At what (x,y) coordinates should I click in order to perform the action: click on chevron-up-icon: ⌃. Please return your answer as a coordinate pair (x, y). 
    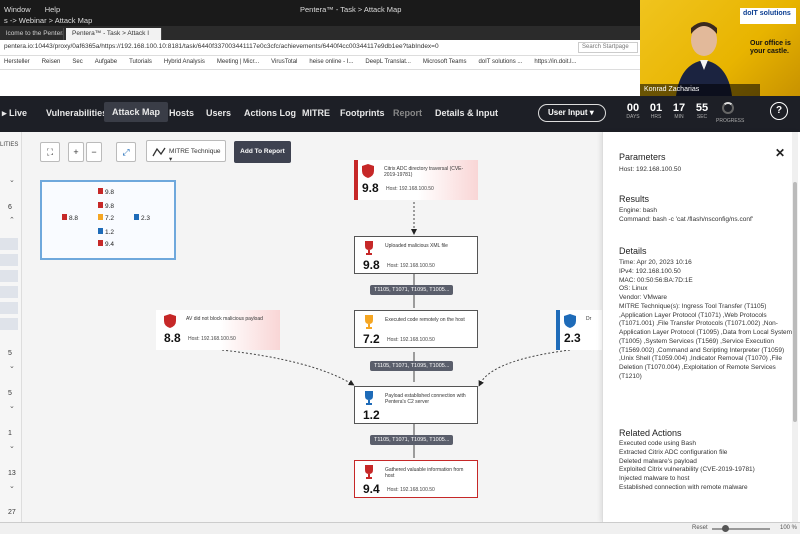
    Looking at the image, I should click on (12, 220).